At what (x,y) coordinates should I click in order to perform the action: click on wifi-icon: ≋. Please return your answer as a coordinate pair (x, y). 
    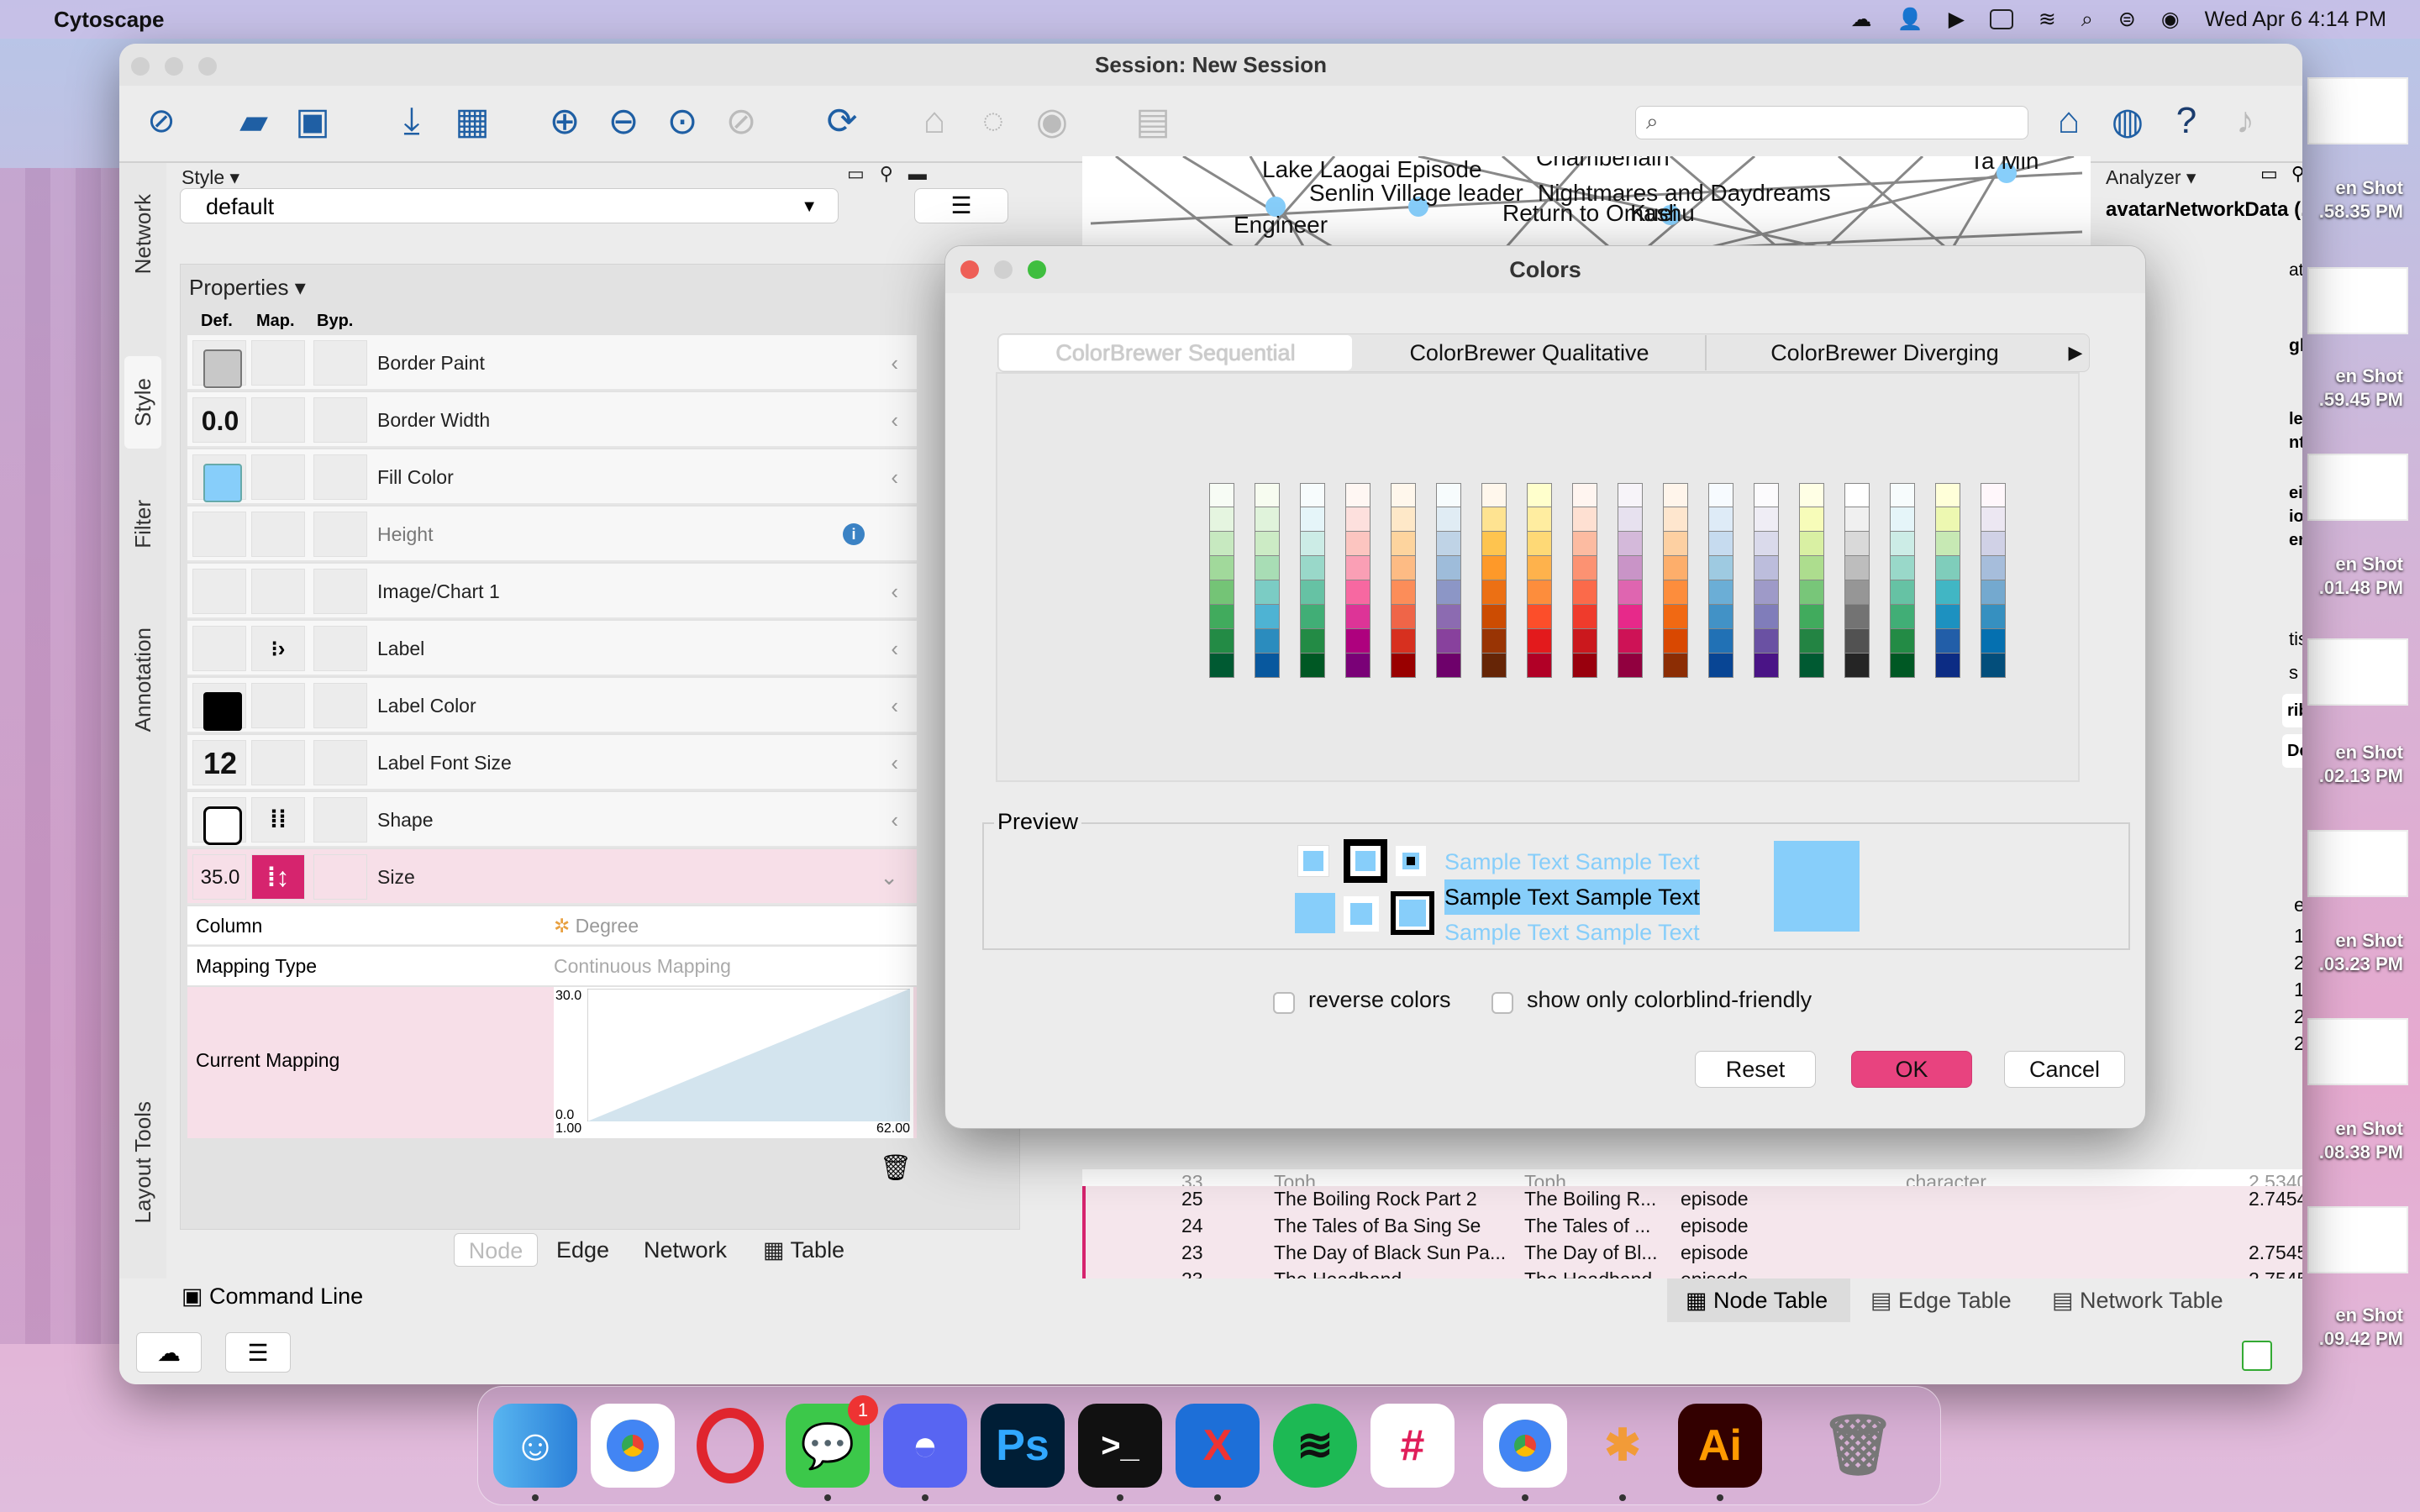
    Looking at the image, I should click on (2047, 19).